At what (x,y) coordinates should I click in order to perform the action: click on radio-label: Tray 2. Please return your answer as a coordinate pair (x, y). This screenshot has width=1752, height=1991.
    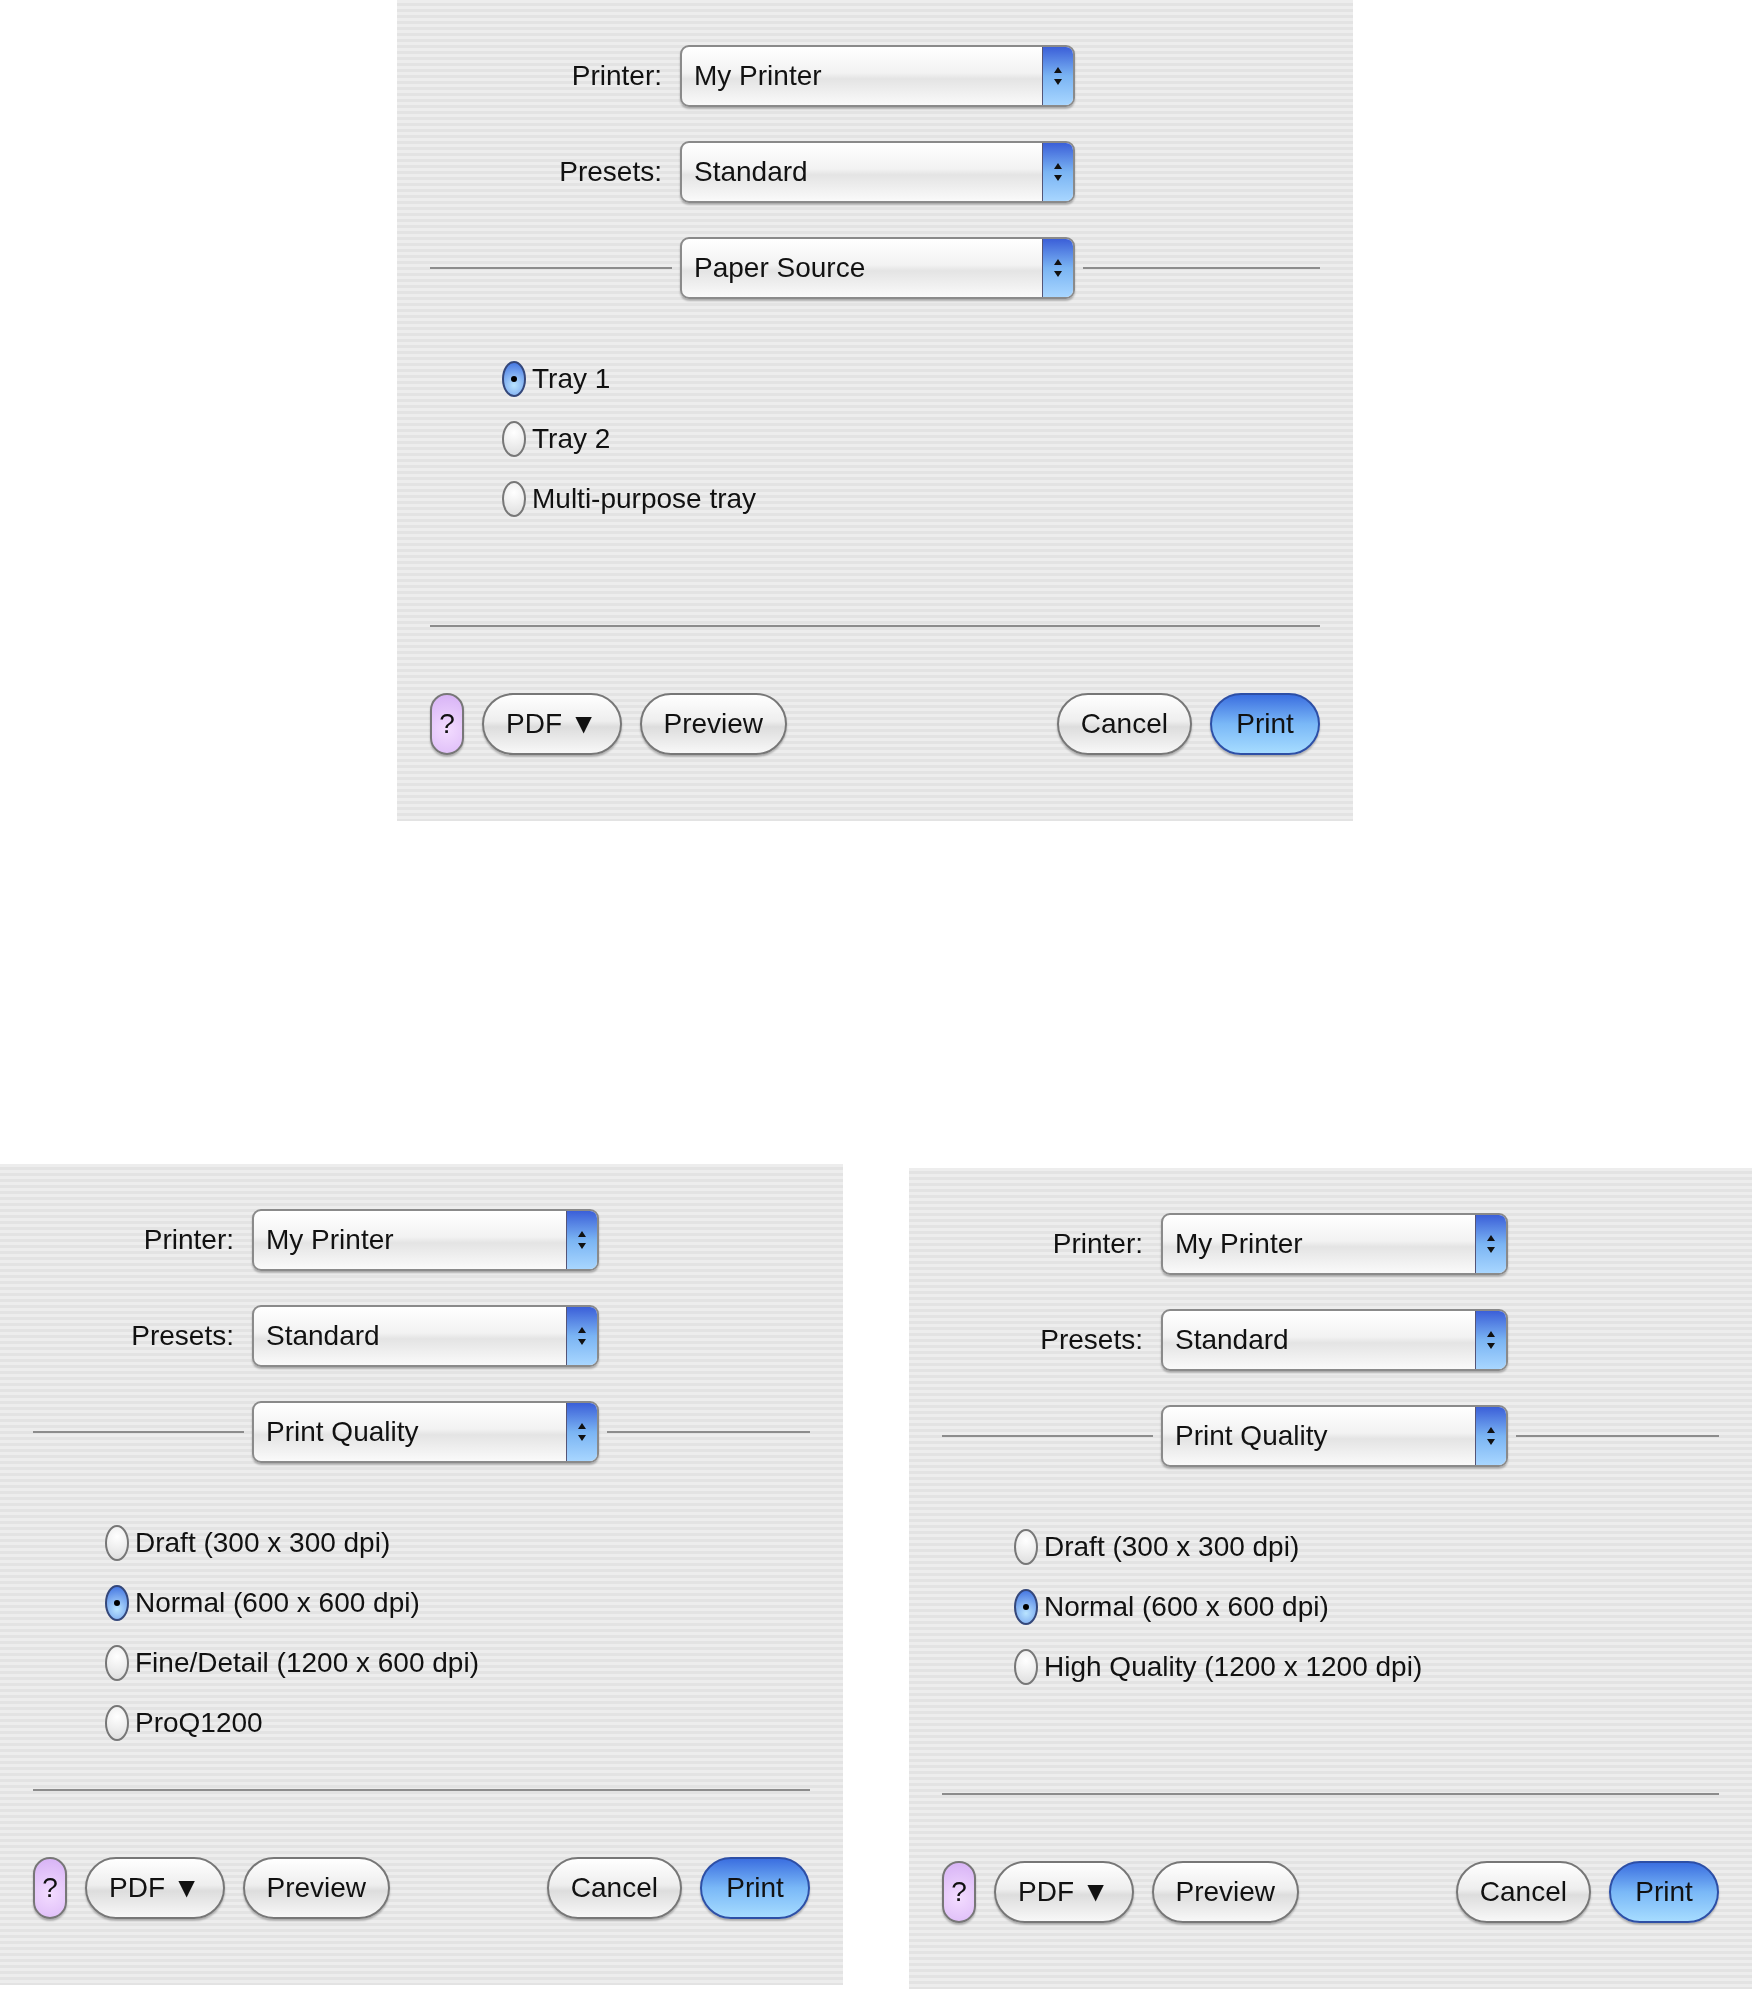
    Looking at the image, I should click on (571, 439).